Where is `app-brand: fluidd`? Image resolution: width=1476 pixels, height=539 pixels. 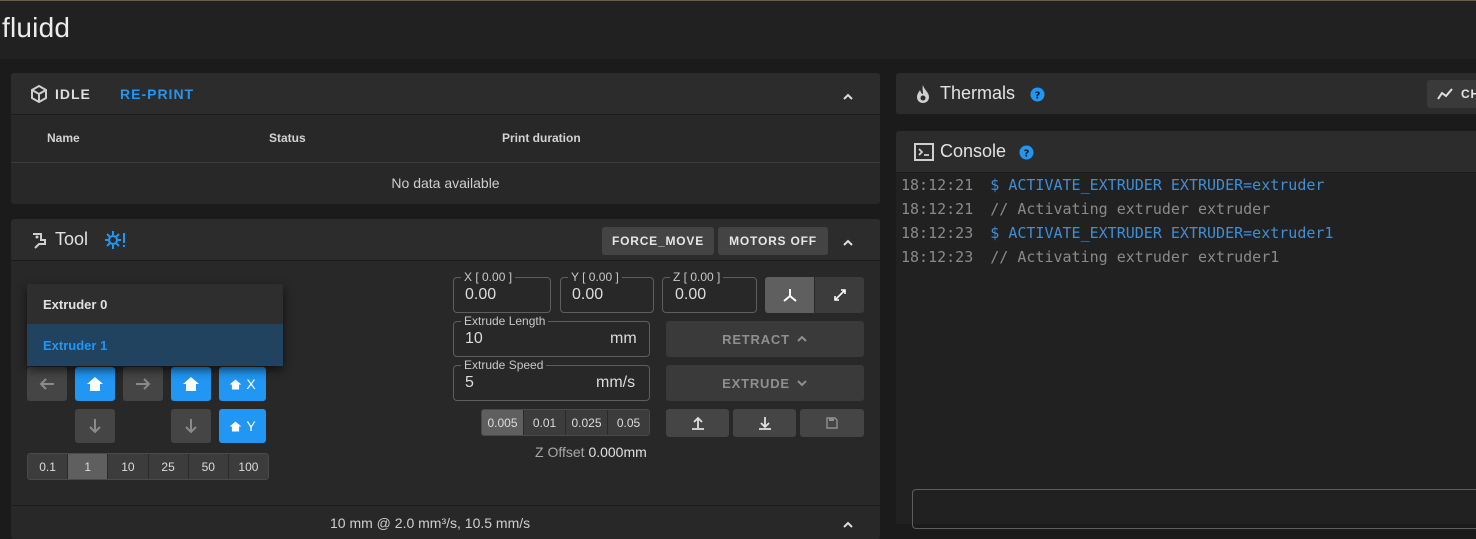
app-brand: fluidd is located at coordinates (36, 28).